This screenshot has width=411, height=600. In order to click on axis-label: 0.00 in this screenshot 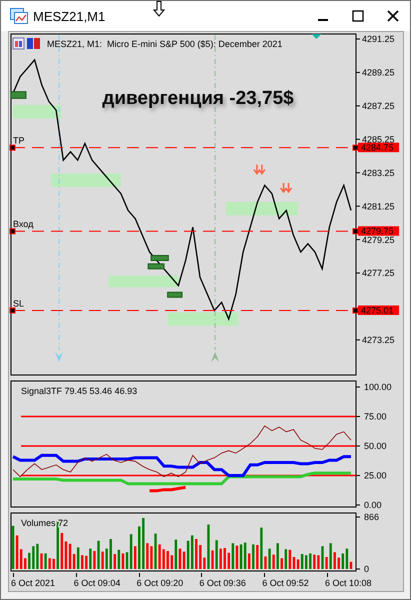, I will do `click(373, 504)`.